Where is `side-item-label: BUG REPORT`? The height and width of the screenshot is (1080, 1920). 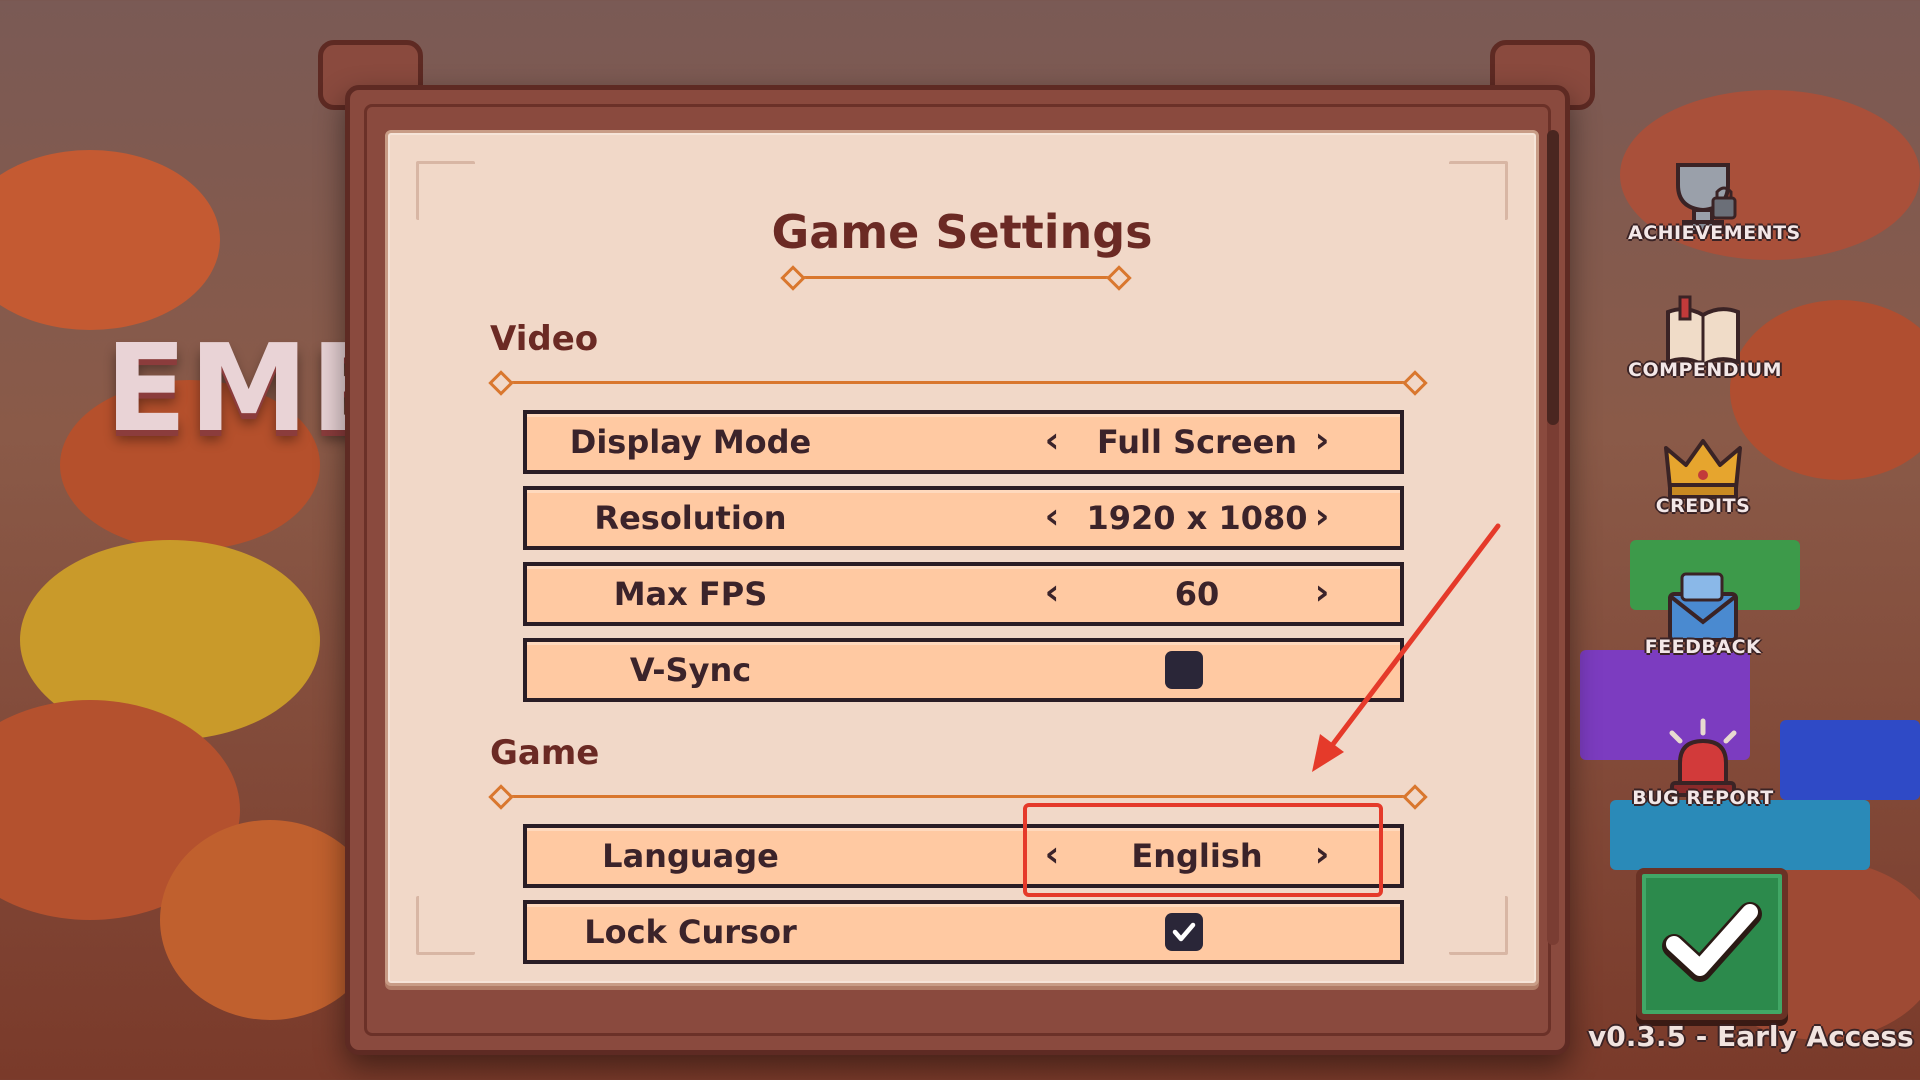 side-item-label: BUG REPORT is located at coordinates (1703, 798).